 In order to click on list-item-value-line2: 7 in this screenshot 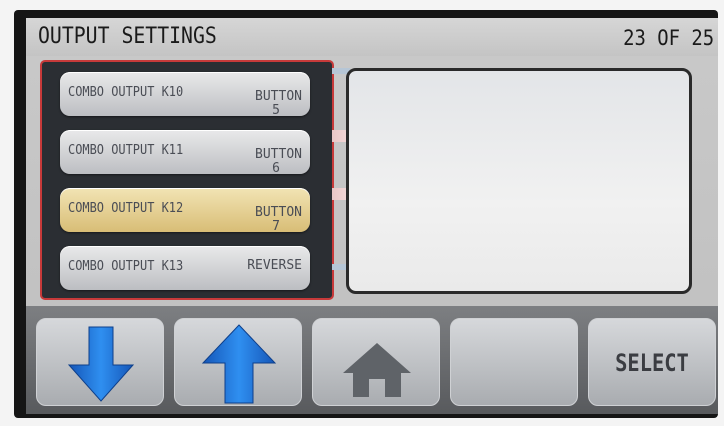, I will do `click(276, 226)`.